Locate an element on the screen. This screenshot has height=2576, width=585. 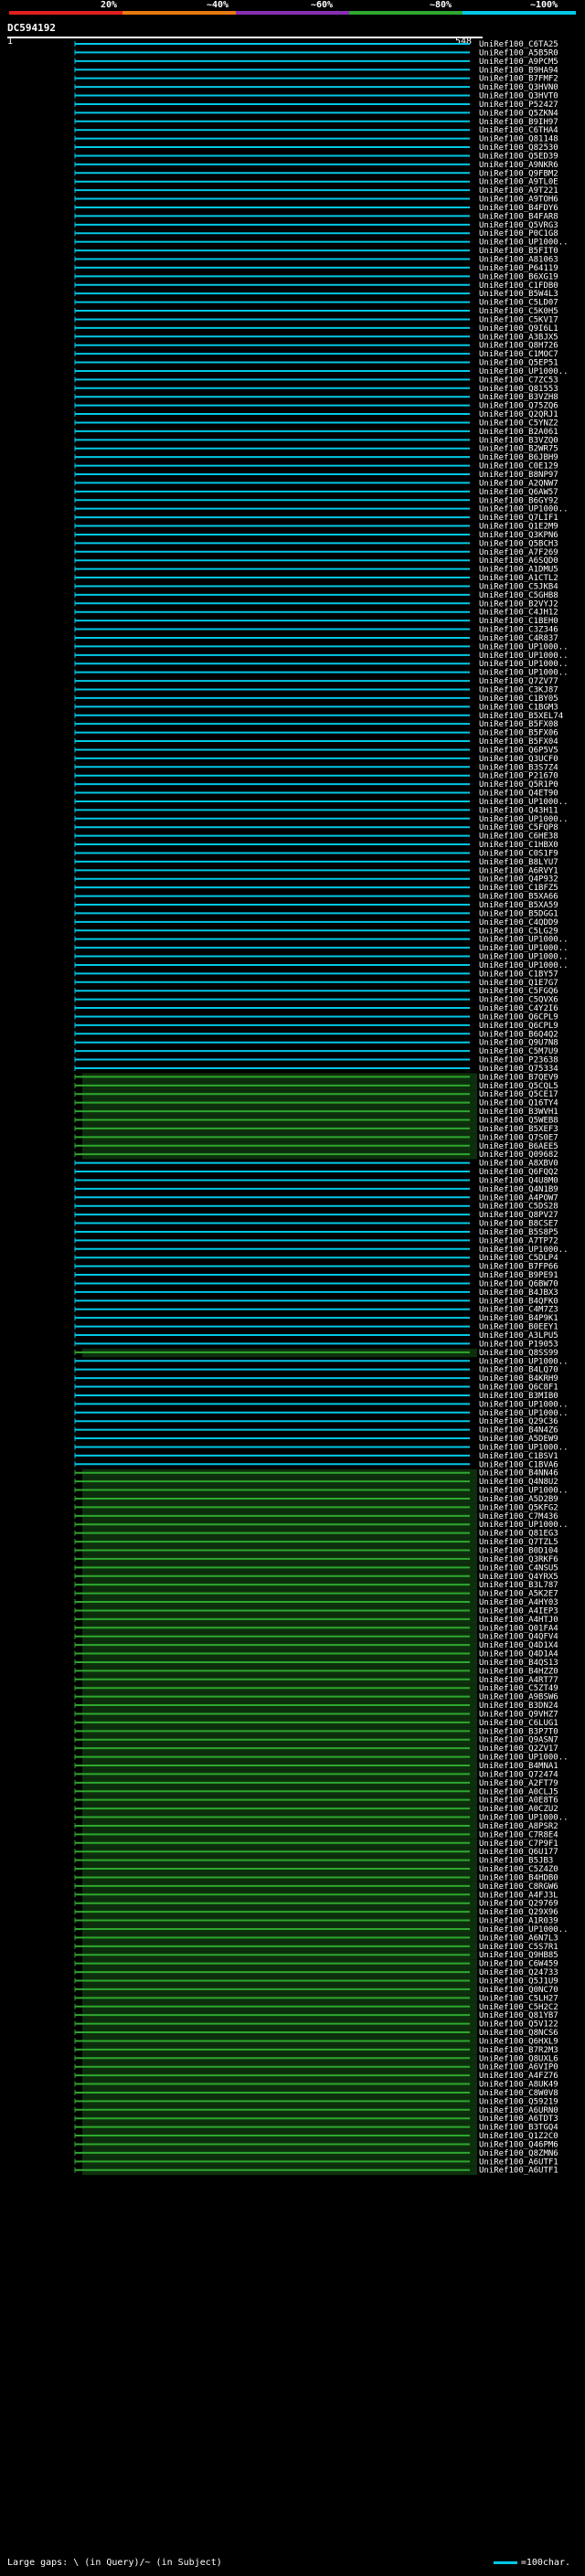
footer-scale-legend: =100char. is located at coordinates (532, 2563).